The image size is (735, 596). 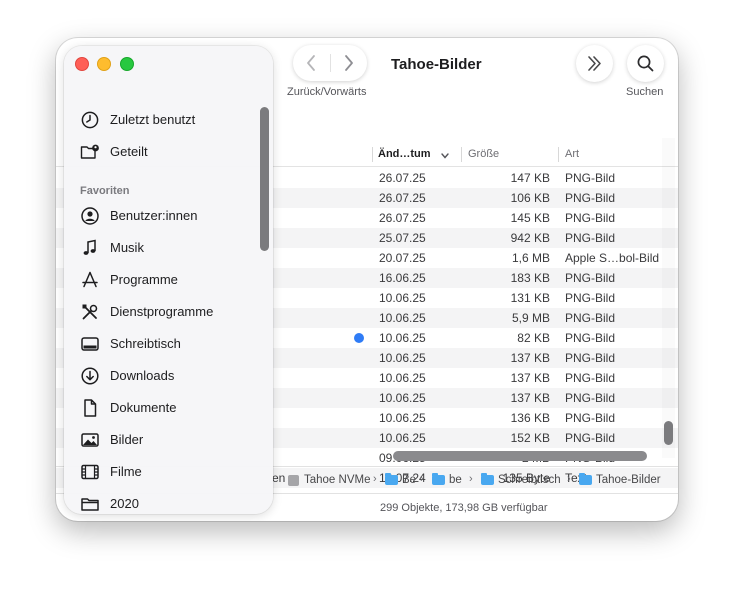 I want to click on column-header-size: Größe, so click(x=483, y=154).